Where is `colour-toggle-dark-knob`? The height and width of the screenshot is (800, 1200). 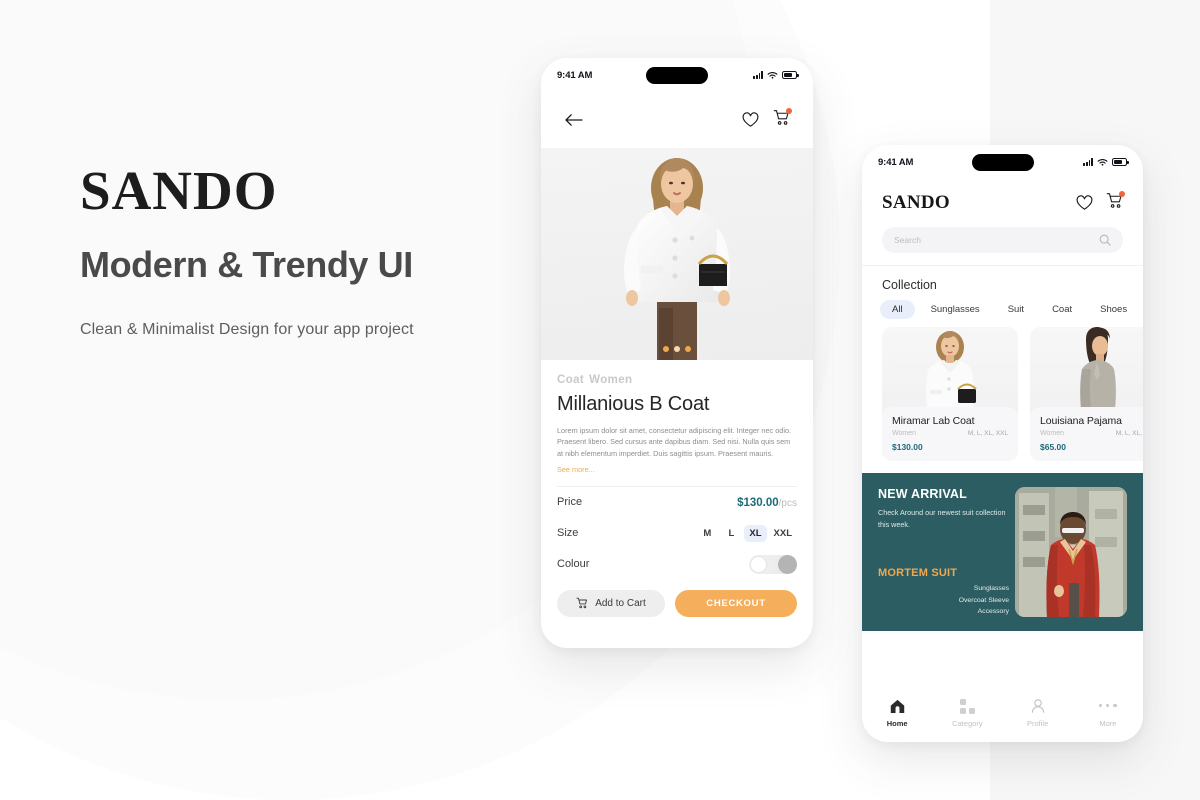
colour-toggle-dark-knob is located at coordinates (787, 564).